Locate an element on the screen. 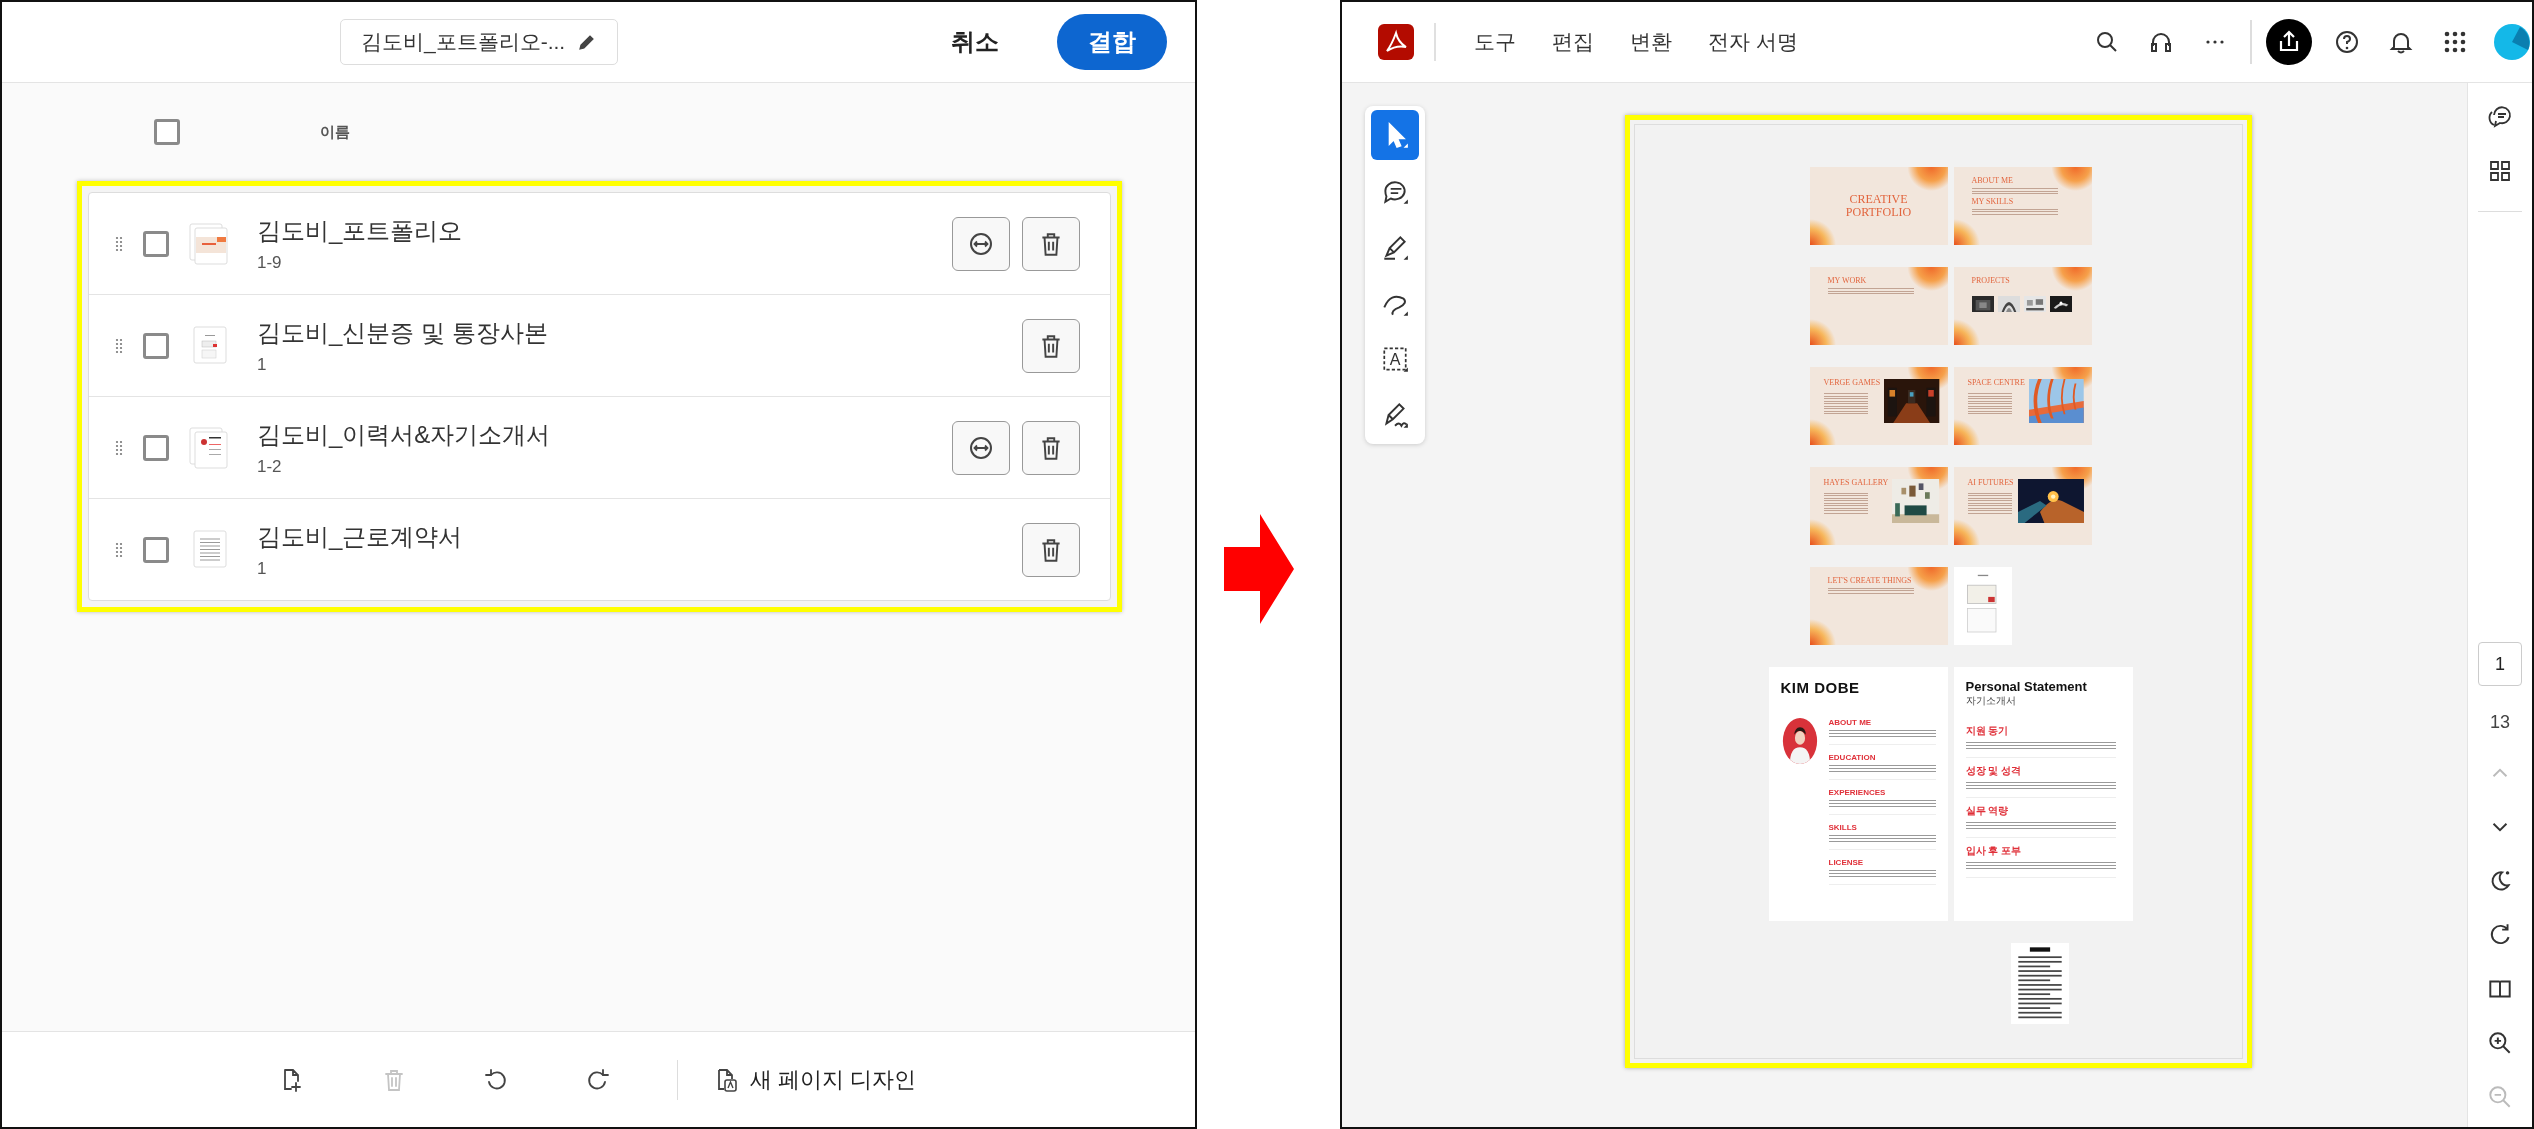  page-number-field: 1 is located at coordinates (2500, 664).